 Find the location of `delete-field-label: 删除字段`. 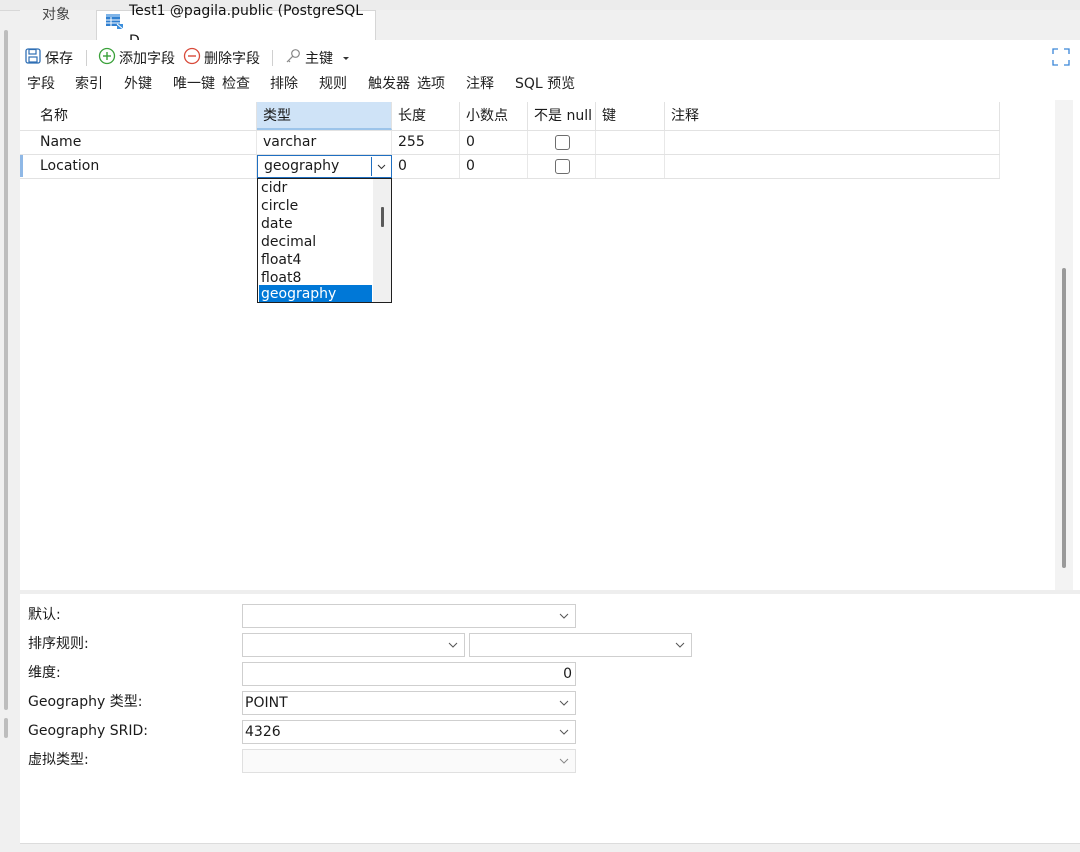

delete-field-label: 删除字段 is located at coordinates (232, 59).